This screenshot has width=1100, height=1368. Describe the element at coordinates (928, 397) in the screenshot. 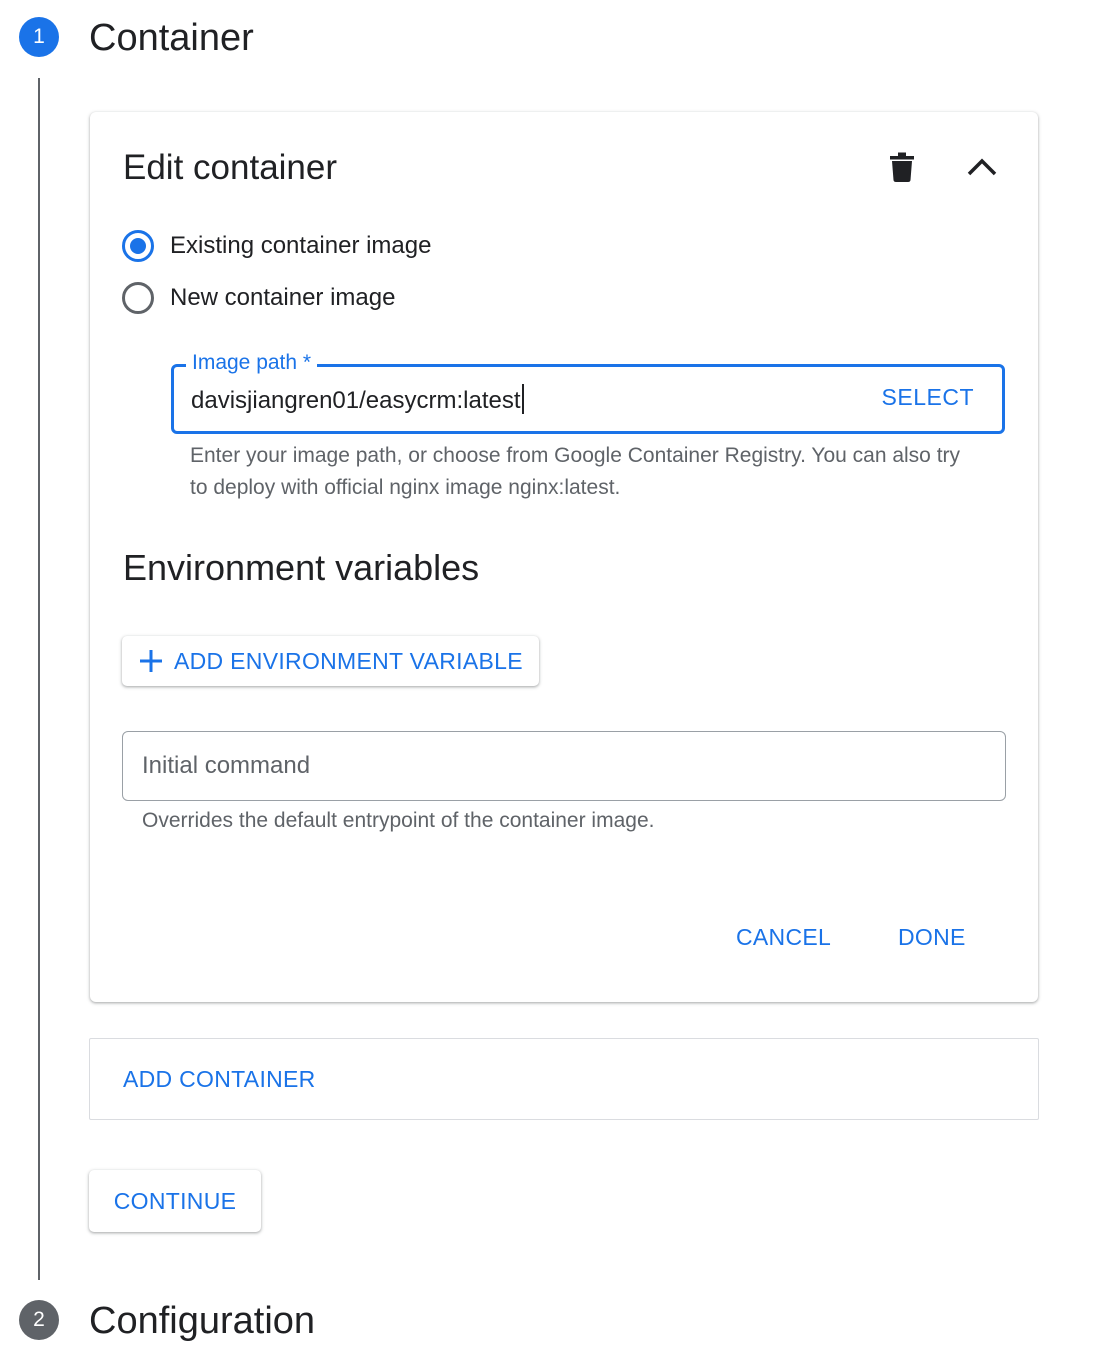

I see `select-image-button: SELECT` at that location.